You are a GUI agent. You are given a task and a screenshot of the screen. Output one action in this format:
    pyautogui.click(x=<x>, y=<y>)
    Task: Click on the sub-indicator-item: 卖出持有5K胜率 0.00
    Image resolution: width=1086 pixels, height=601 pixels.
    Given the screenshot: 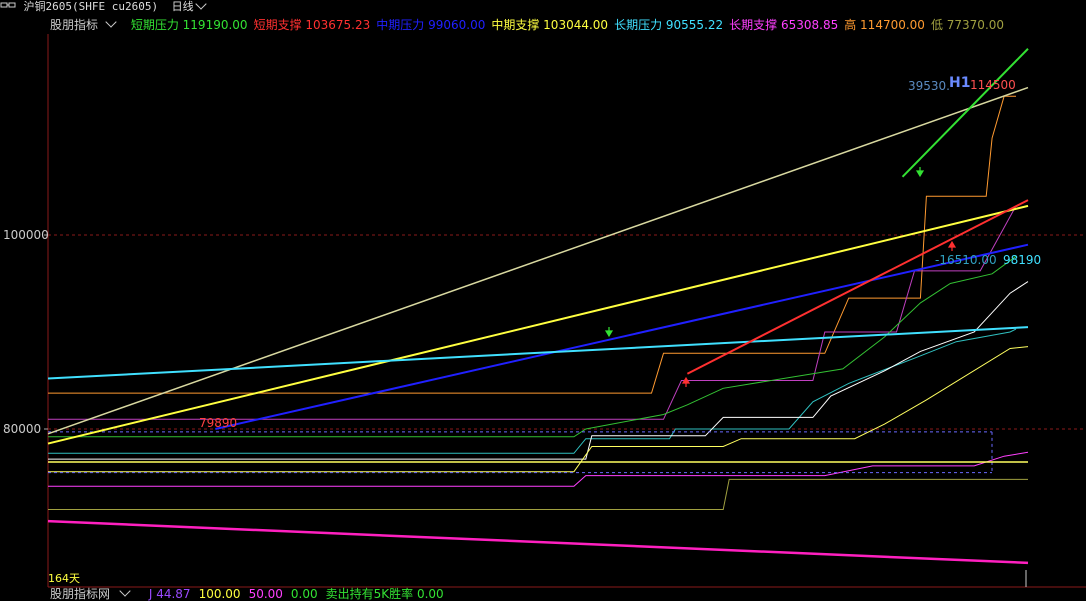 What is the action you would take?
    pyautogui.click(x=384, y=594)
    